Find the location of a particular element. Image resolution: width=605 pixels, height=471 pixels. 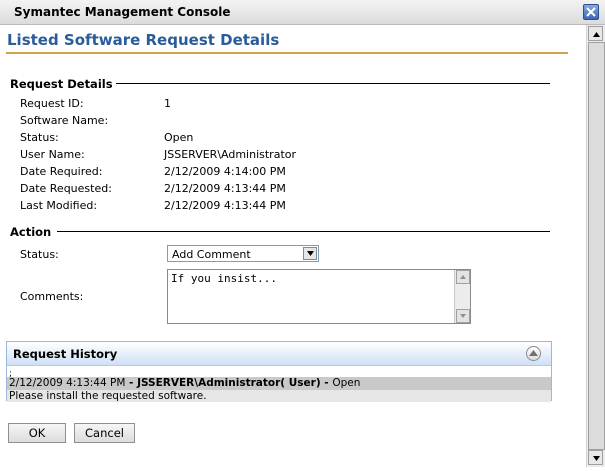

status-value: Open is located at coordinates (179, 137).